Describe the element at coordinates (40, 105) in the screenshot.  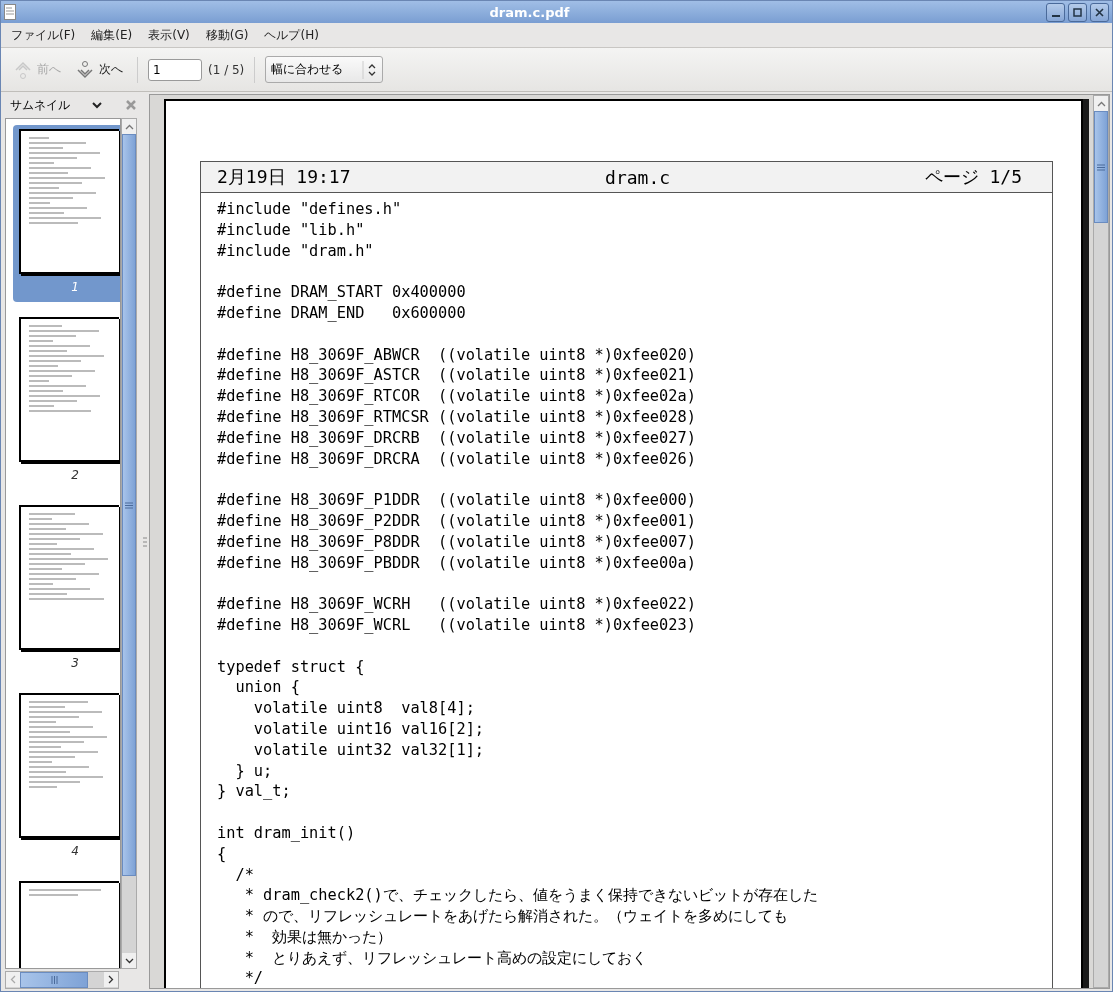
I see `sidebar-title: サムネイル` at that location.